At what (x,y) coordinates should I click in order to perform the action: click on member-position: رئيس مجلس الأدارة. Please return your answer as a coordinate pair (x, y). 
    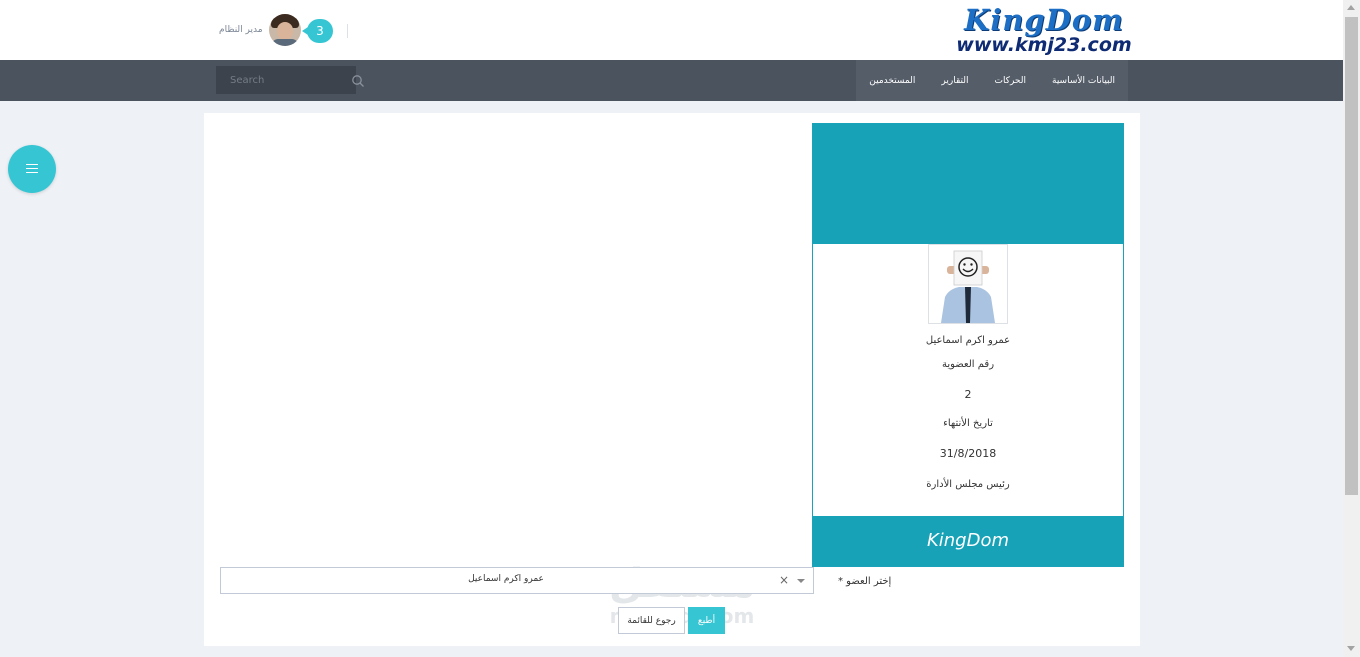
    Looking at the image, I should click on (968, 484).